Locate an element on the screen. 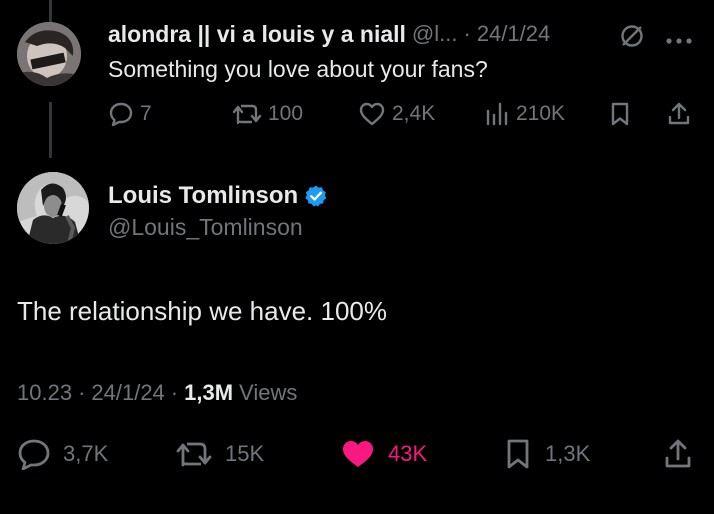  quoted-tweet-text: Something you love about your fans? is located at coordinates (298, 69).